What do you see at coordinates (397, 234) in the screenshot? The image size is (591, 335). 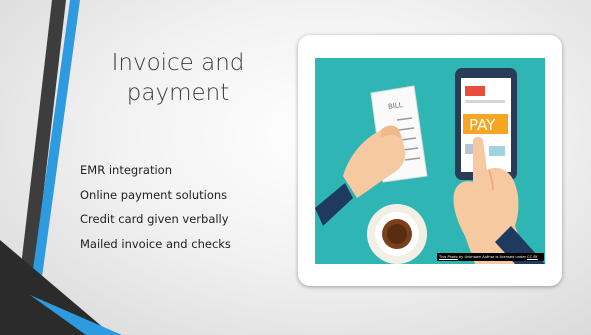 I see `coffee-cup-icon` at bounding box center [397, 234].